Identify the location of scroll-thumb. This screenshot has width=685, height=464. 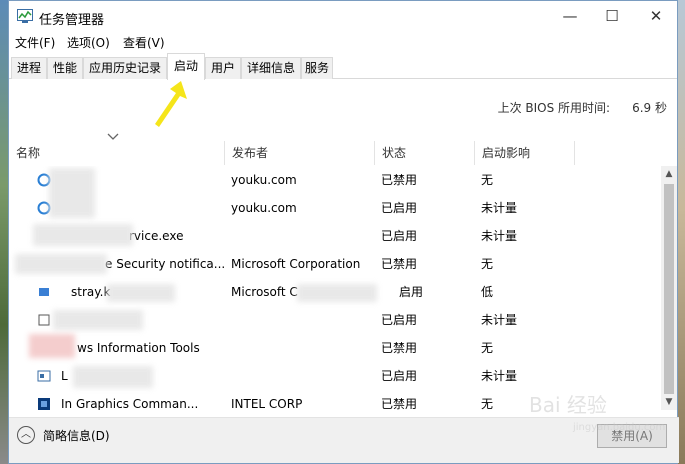
(669, 289).